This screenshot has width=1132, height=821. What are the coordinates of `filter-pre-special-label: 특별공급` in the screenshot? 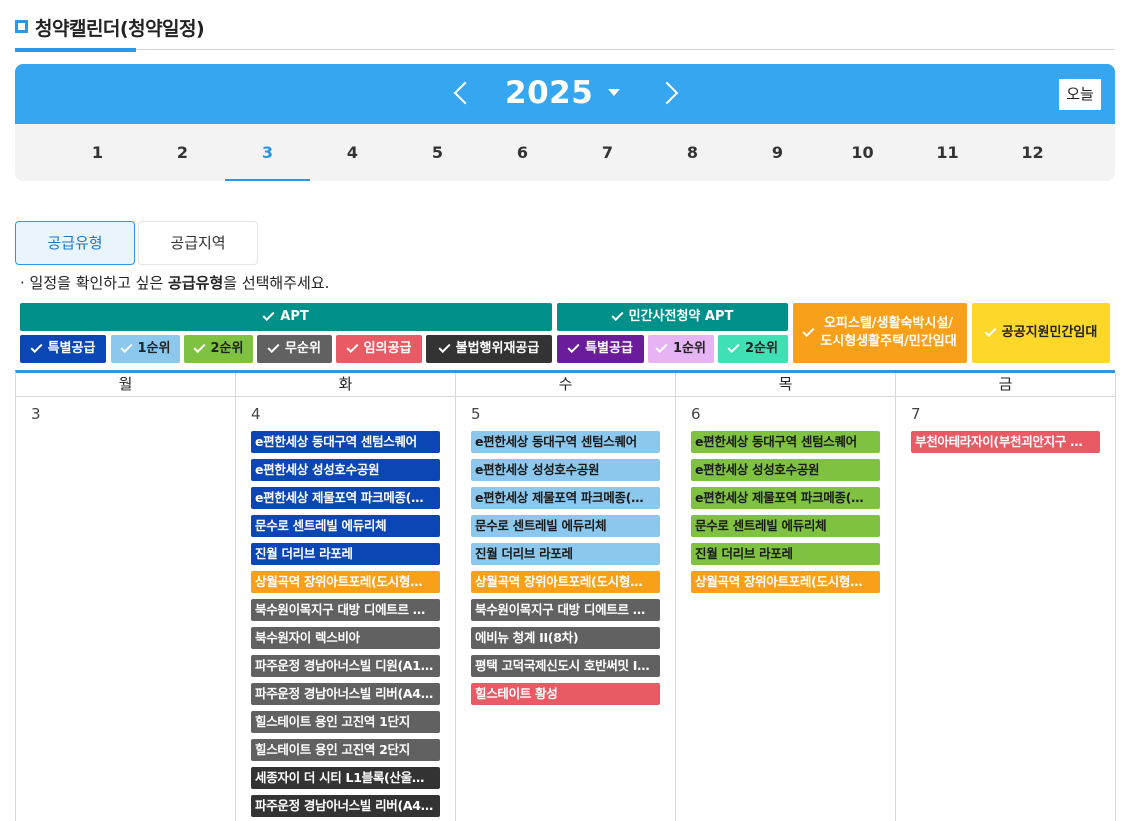 It's located at (609, 349).